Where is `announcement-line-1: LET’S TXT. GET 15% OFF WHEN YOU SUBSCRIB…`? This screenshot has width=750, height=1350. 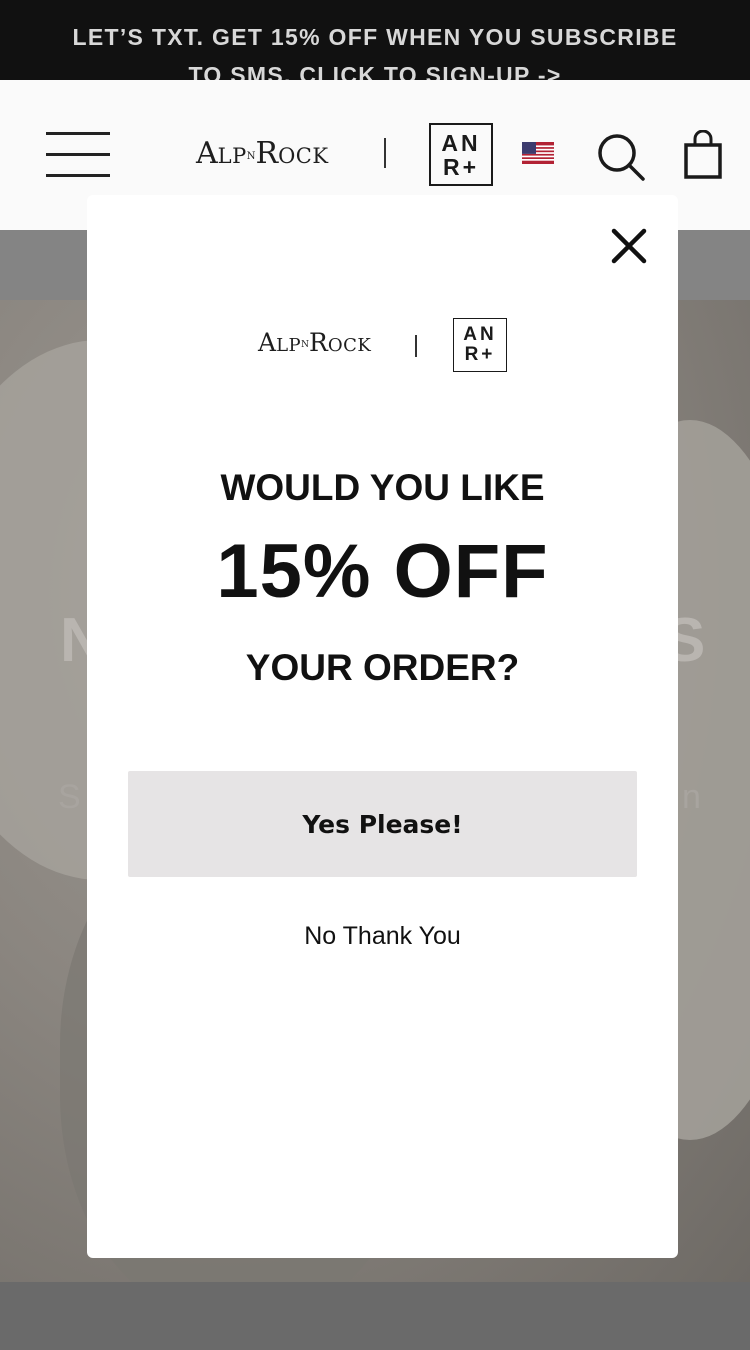 announcement-line-1: LET’S TXT. GET 15% OFF WHEN YOU SUBSCRIB… is located at coordinates (375, 37).